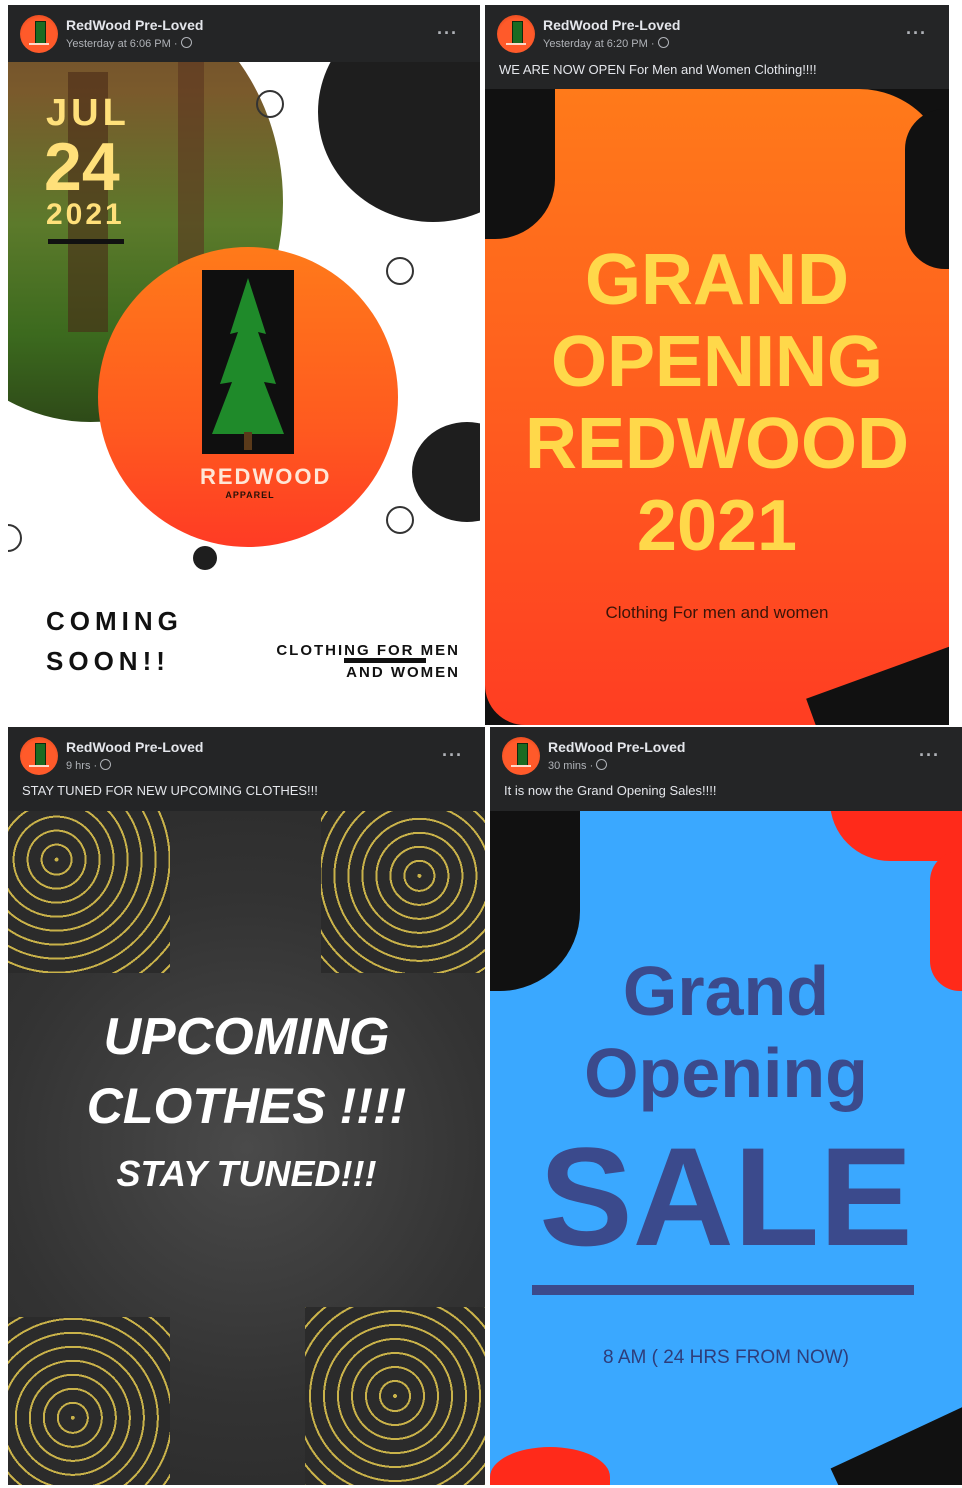 This screenshot has width=962, height=1488. Describe the element at coordinates (726, 1196) in the screenshot. I see `sale-text: SALE` at that location.